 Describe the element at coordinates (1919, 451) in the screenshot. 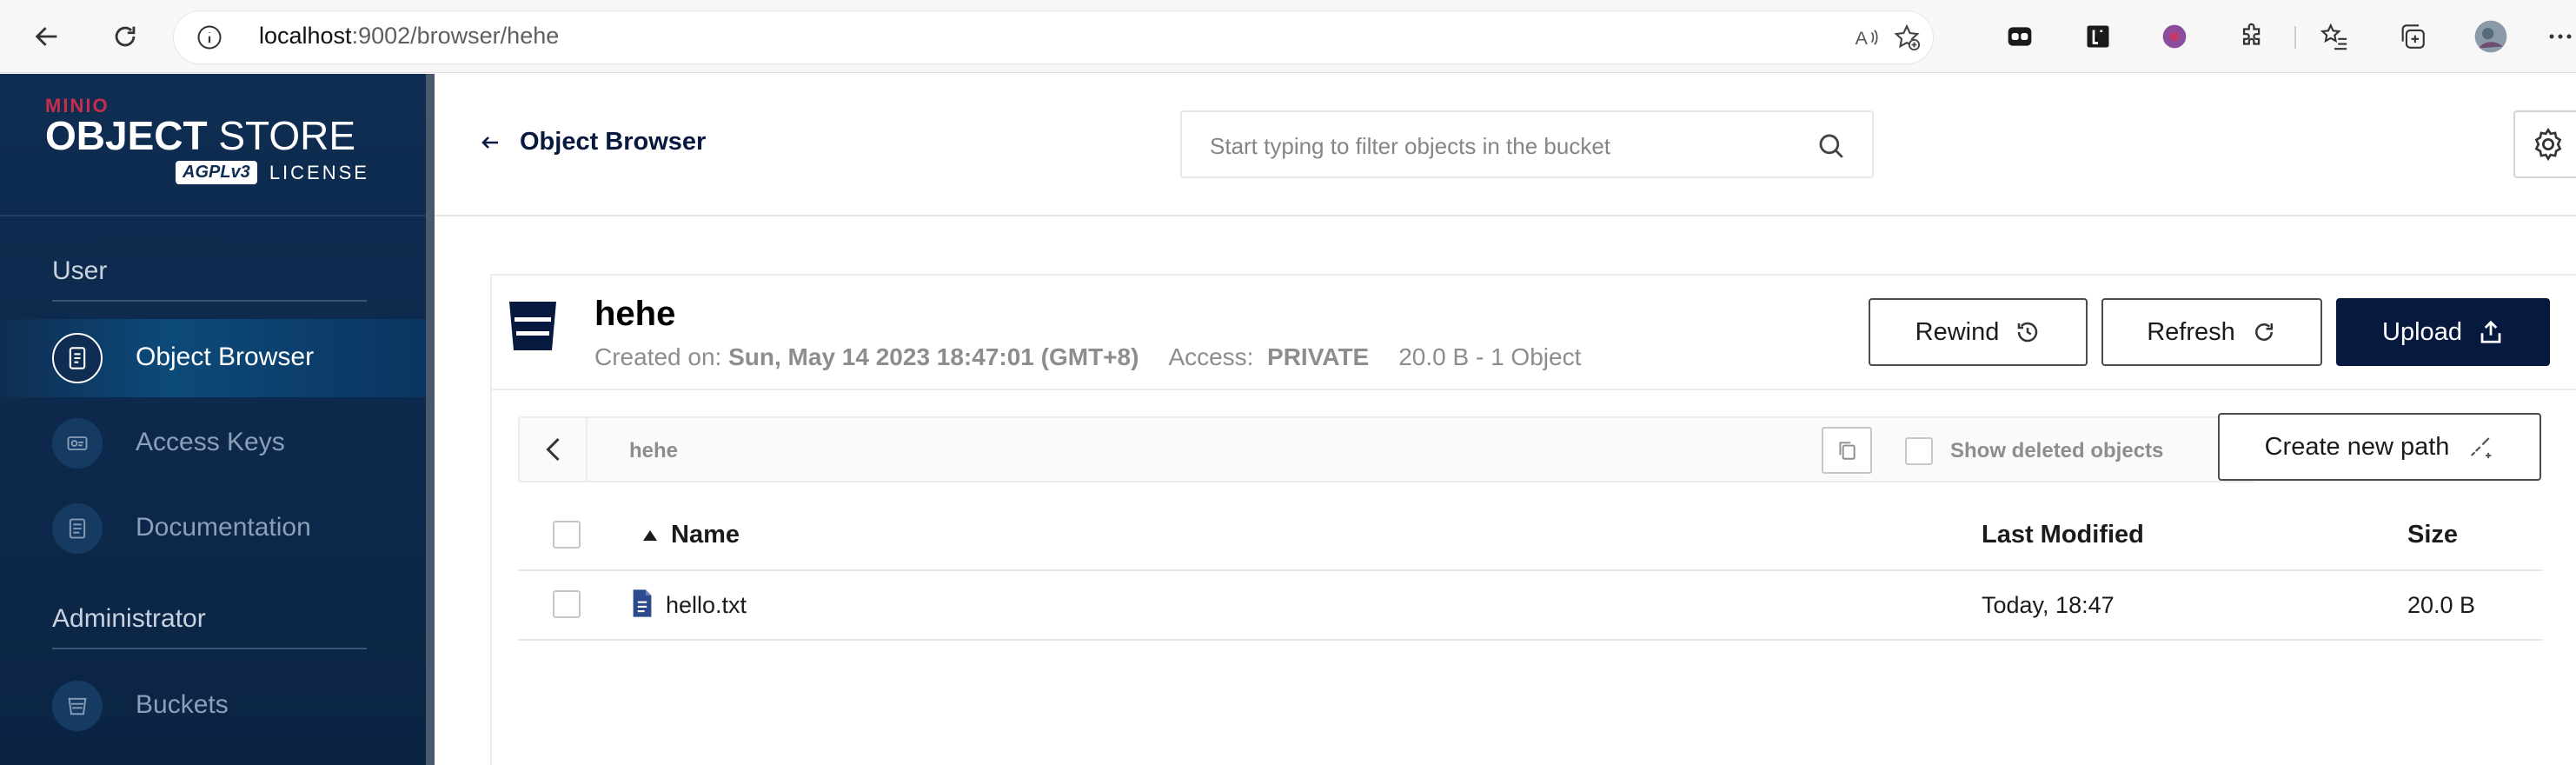

I see `show-deleted-checkbox` at that location.